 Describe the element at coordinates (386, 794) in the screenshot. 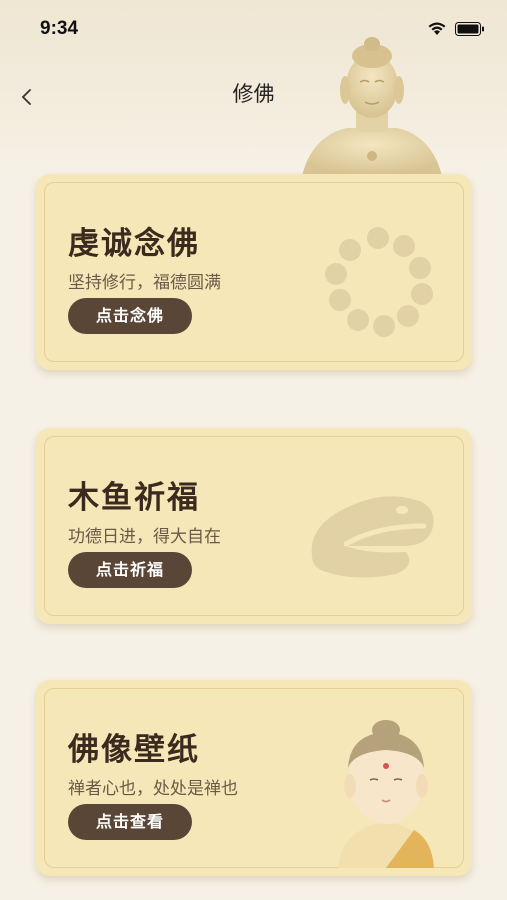

I see `monk-icon` at that location.